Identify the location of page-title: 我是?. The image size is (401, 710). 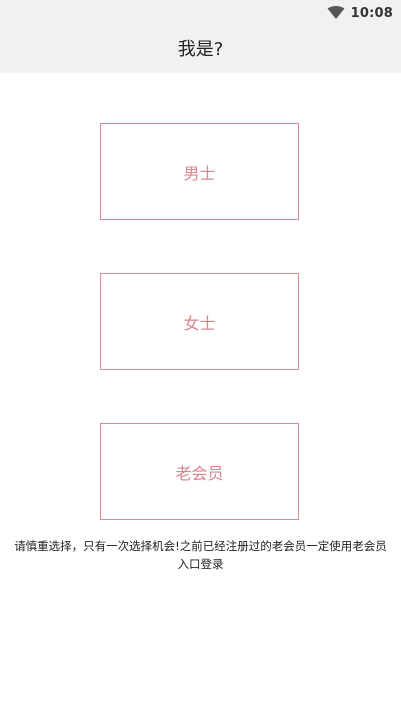
(200, 49).